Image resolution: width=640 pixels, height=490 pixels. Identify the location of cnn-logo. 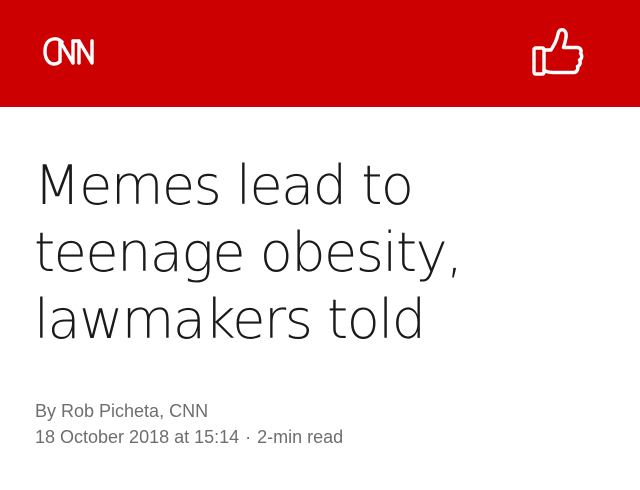
(78, 52).